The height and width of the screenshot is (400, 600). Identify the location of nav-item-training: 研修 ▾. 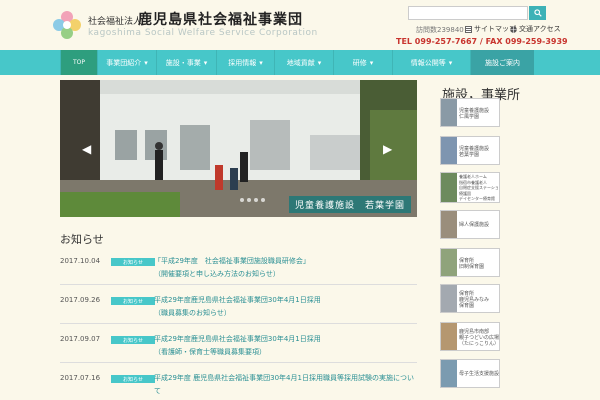
(362, 62).